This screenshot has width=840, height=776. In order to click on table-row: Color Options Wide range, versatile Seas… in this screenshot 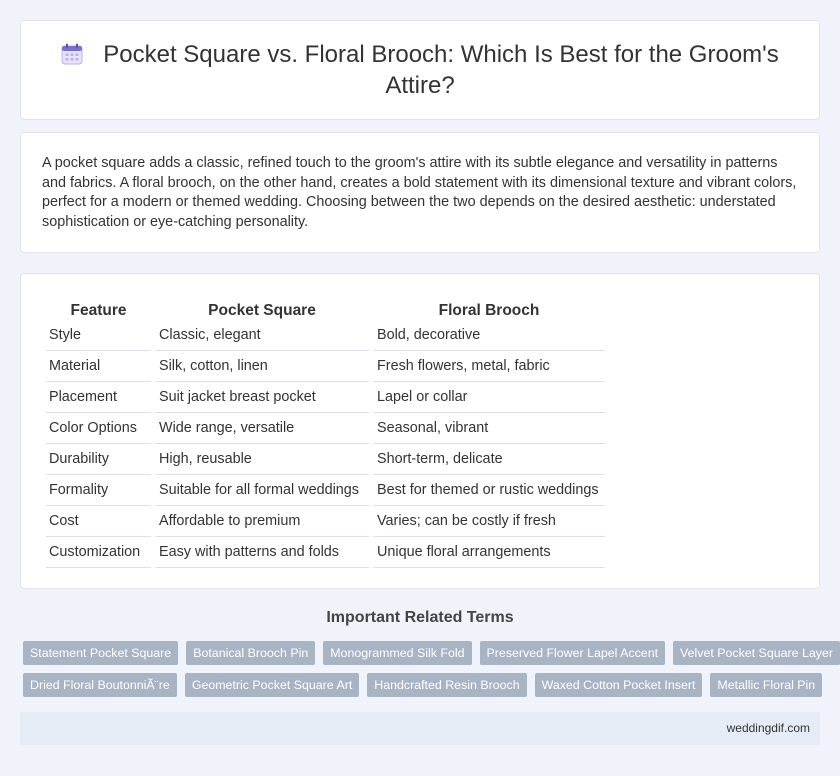, I will do `click(325, 428)`.